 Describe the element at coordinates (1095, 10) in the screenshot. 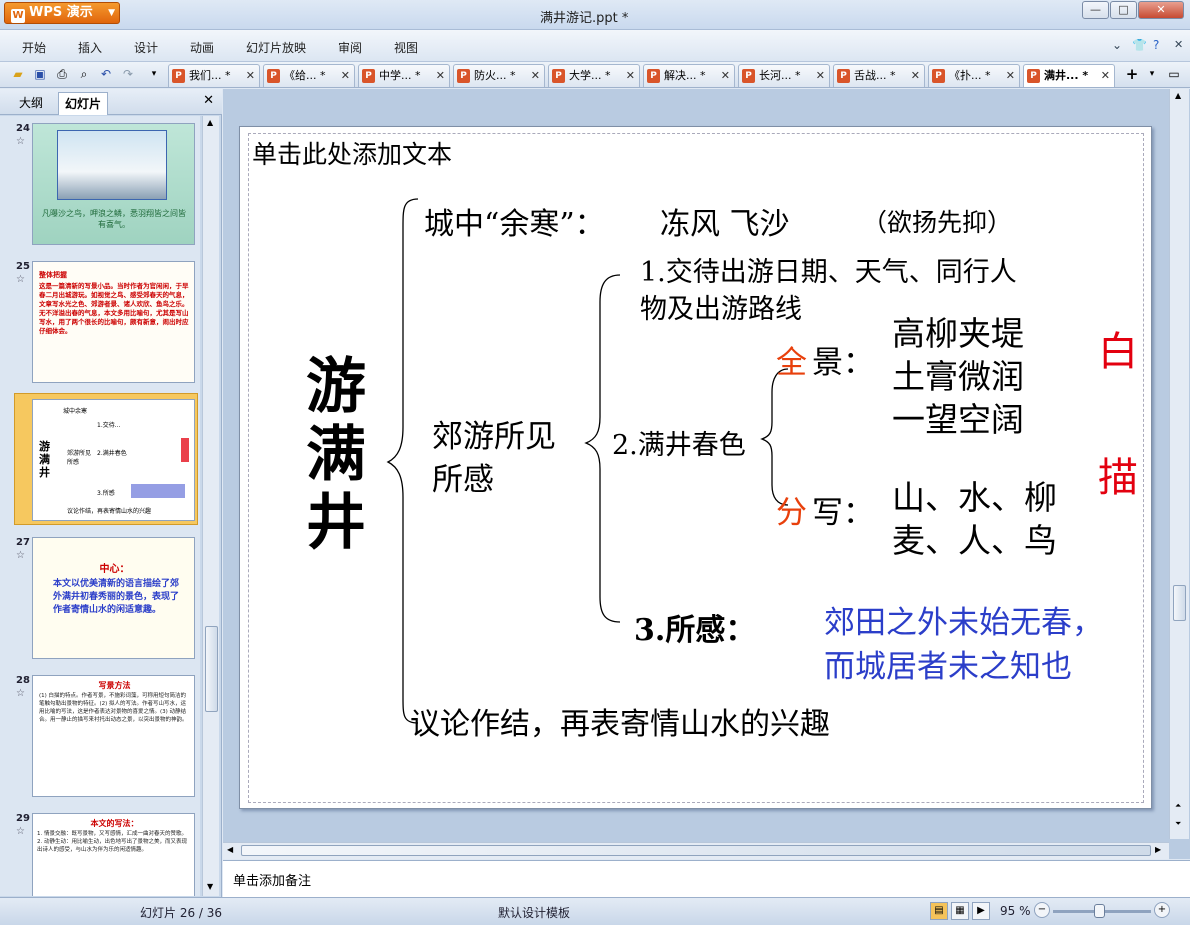

I see `minimize-button: —` at that location.